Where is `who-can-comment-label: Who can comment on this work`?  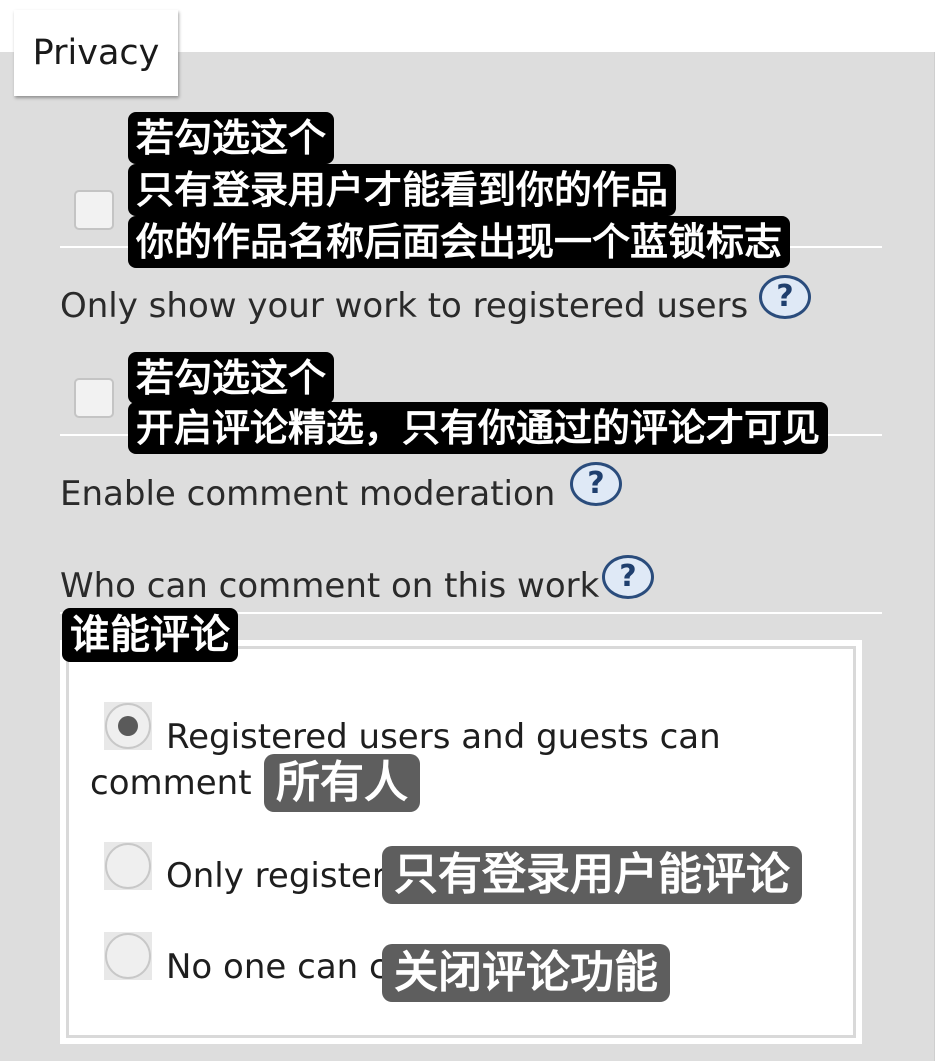
who-can-comment-label: Who can comment on this work is located at coordinates (330, 586).